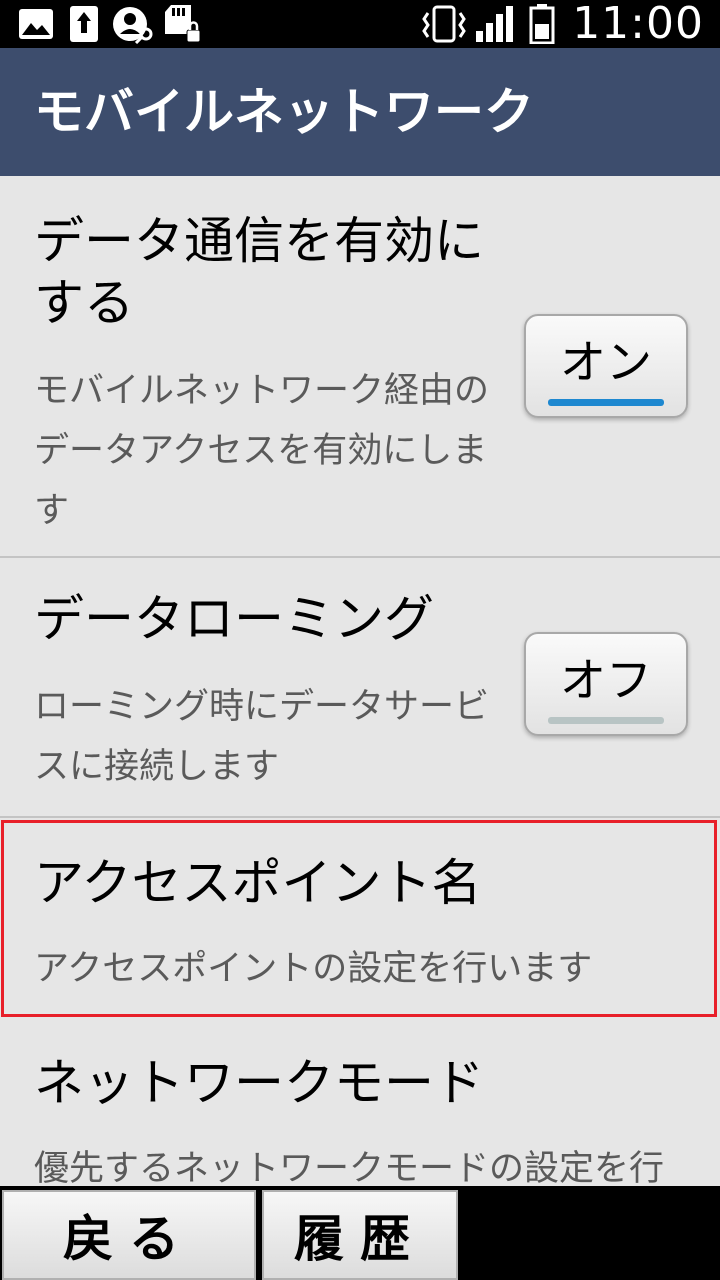 Image resolution: width=720 pixels, height=1280 pixels. Describe the element at coordinates (496, 24) in the screenshot. I see `signal-icon` at that location.